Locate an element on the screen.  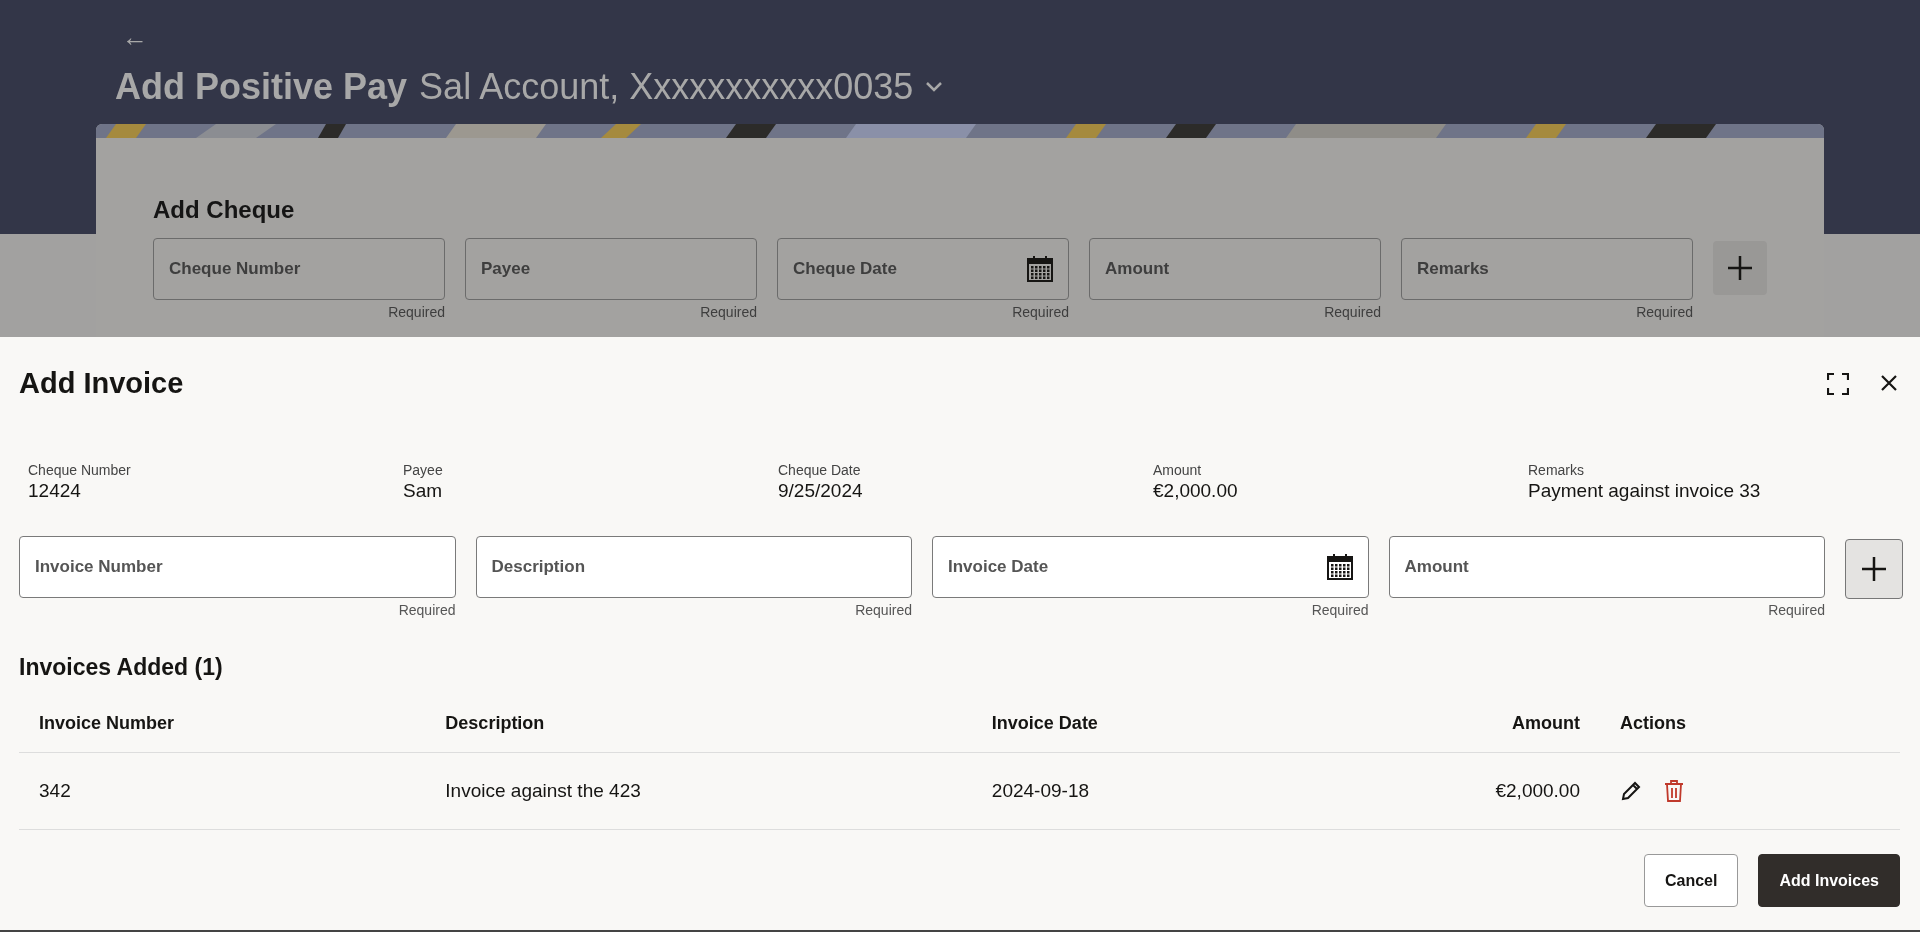
table-cell: 342 is located at coordinates (222, 791).